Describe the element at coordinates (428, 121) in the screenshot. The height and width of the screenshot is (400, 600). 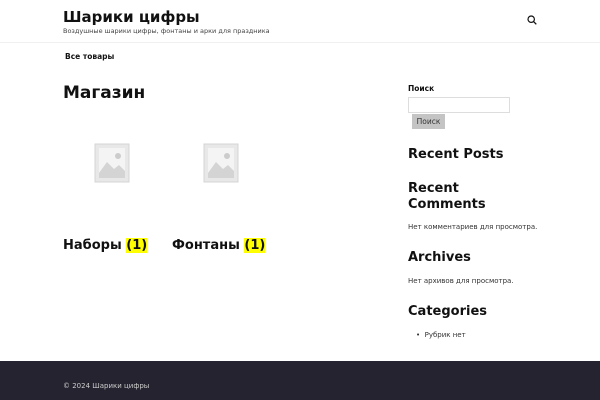
I see `search-button: Поиск` at that location.